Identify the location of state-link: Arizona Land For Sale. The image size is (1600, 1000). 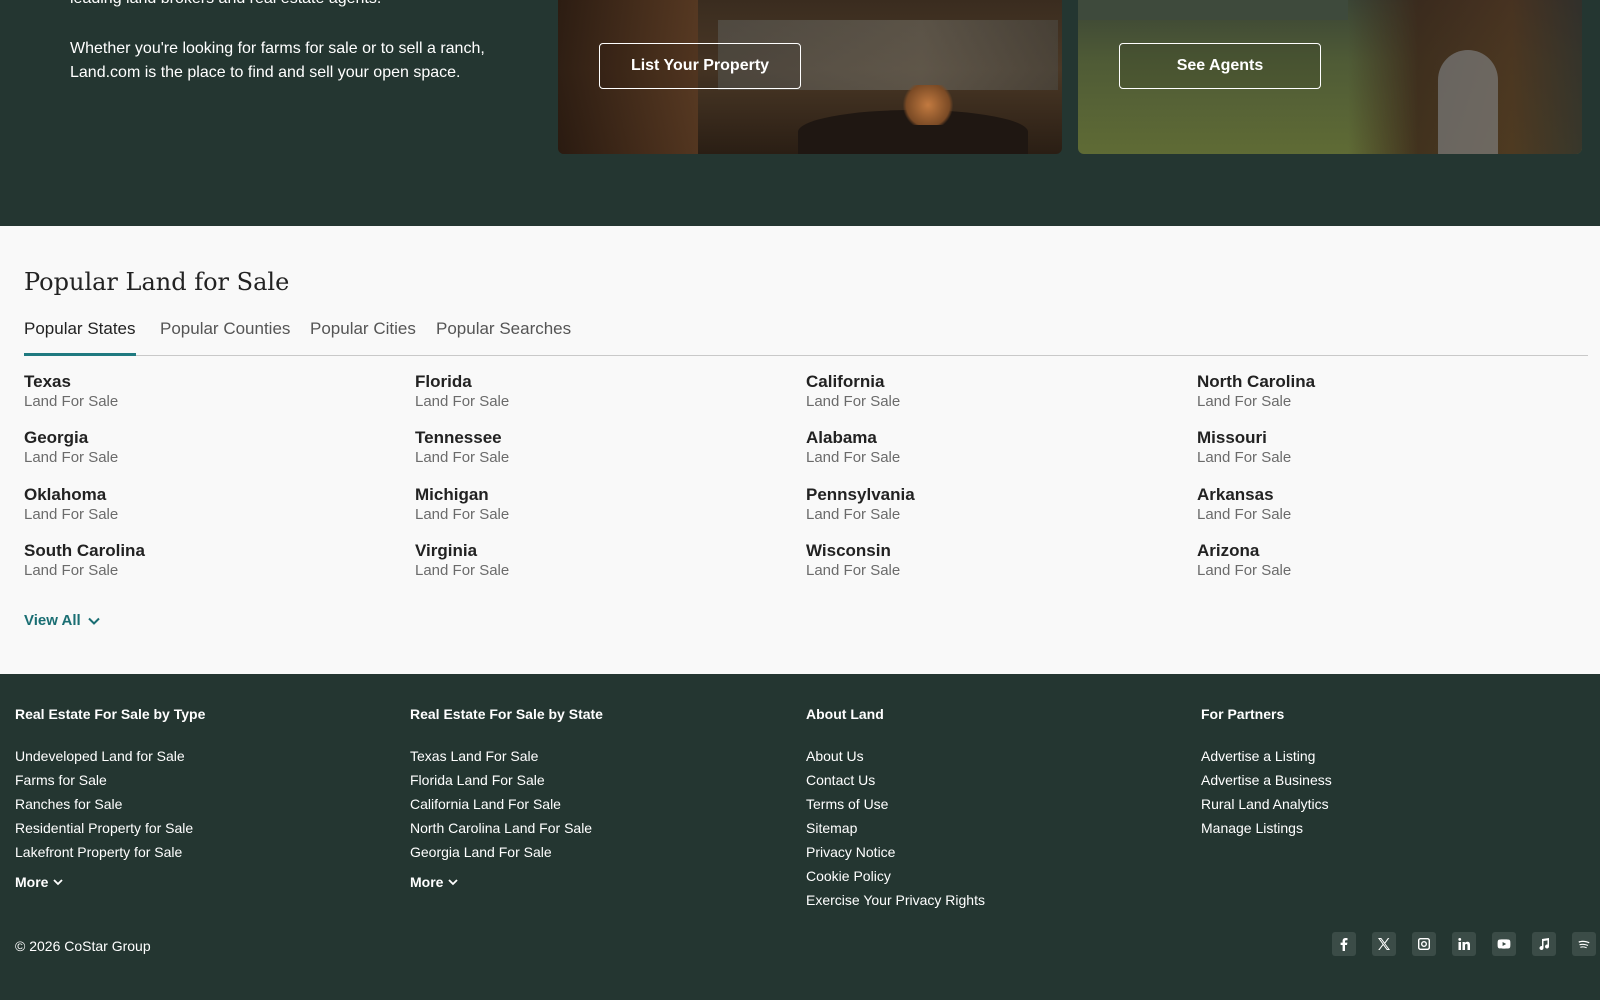
(1377, 565).